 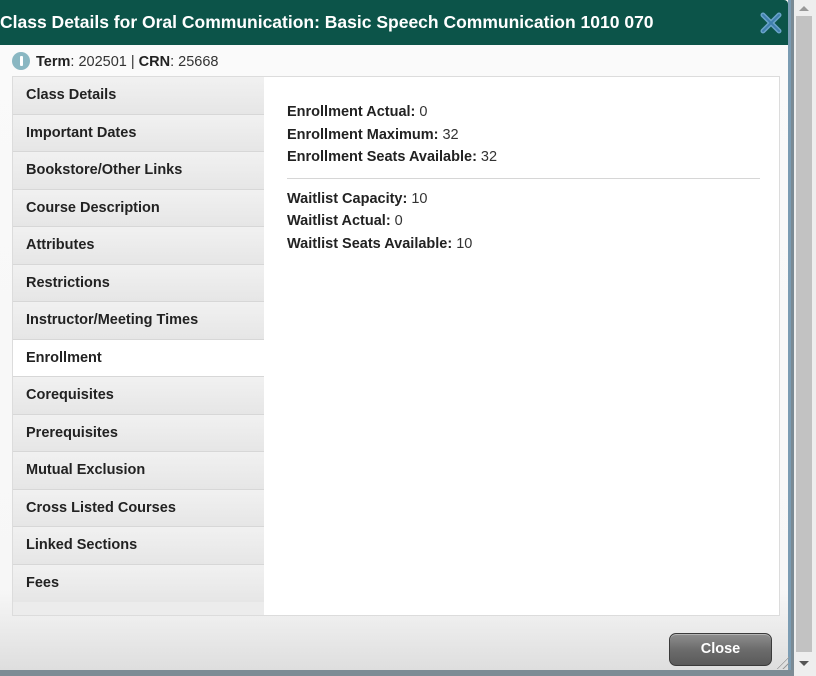 I want to click on nav-item-bookstore-other-links: Bookstore/Other Links, so click(x=138, y=171).